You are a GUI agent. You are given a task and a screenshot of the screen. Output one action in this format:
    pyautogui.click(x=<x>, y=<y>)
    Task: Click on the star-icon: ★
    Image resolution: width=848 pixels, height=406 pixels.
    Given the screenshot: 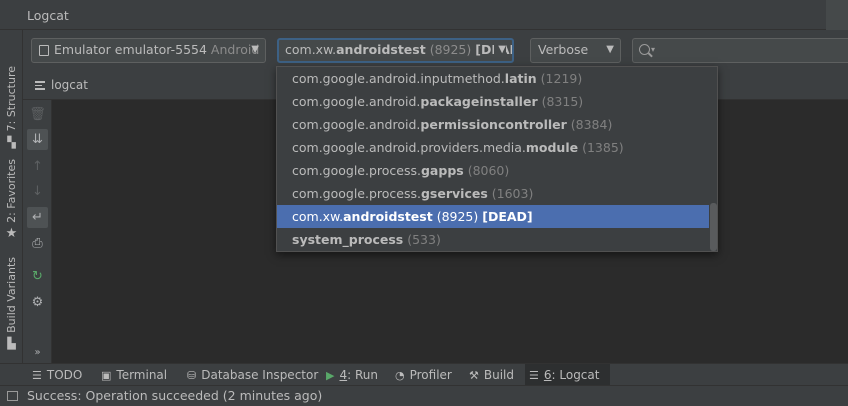 What is the action you would take?
    pyautogui.click(x=11, y=234)
    